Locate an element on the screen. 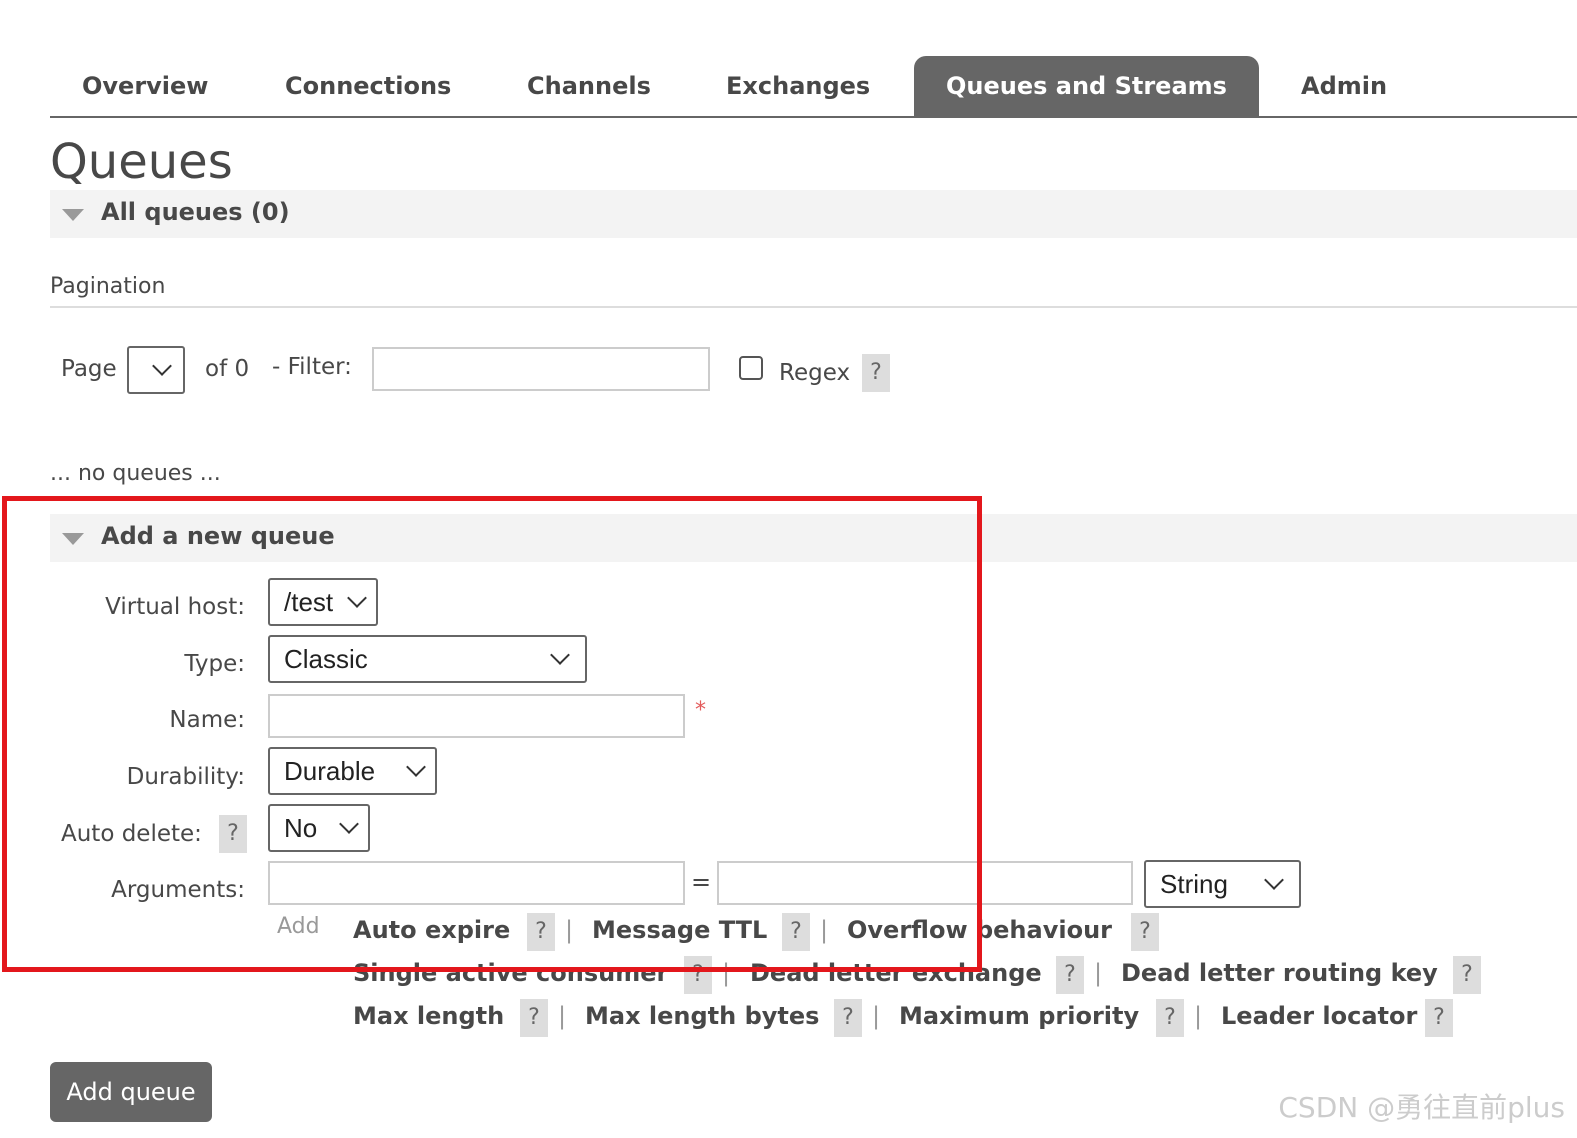  collapse-arrow-icon is located at coordinates (73, 215).